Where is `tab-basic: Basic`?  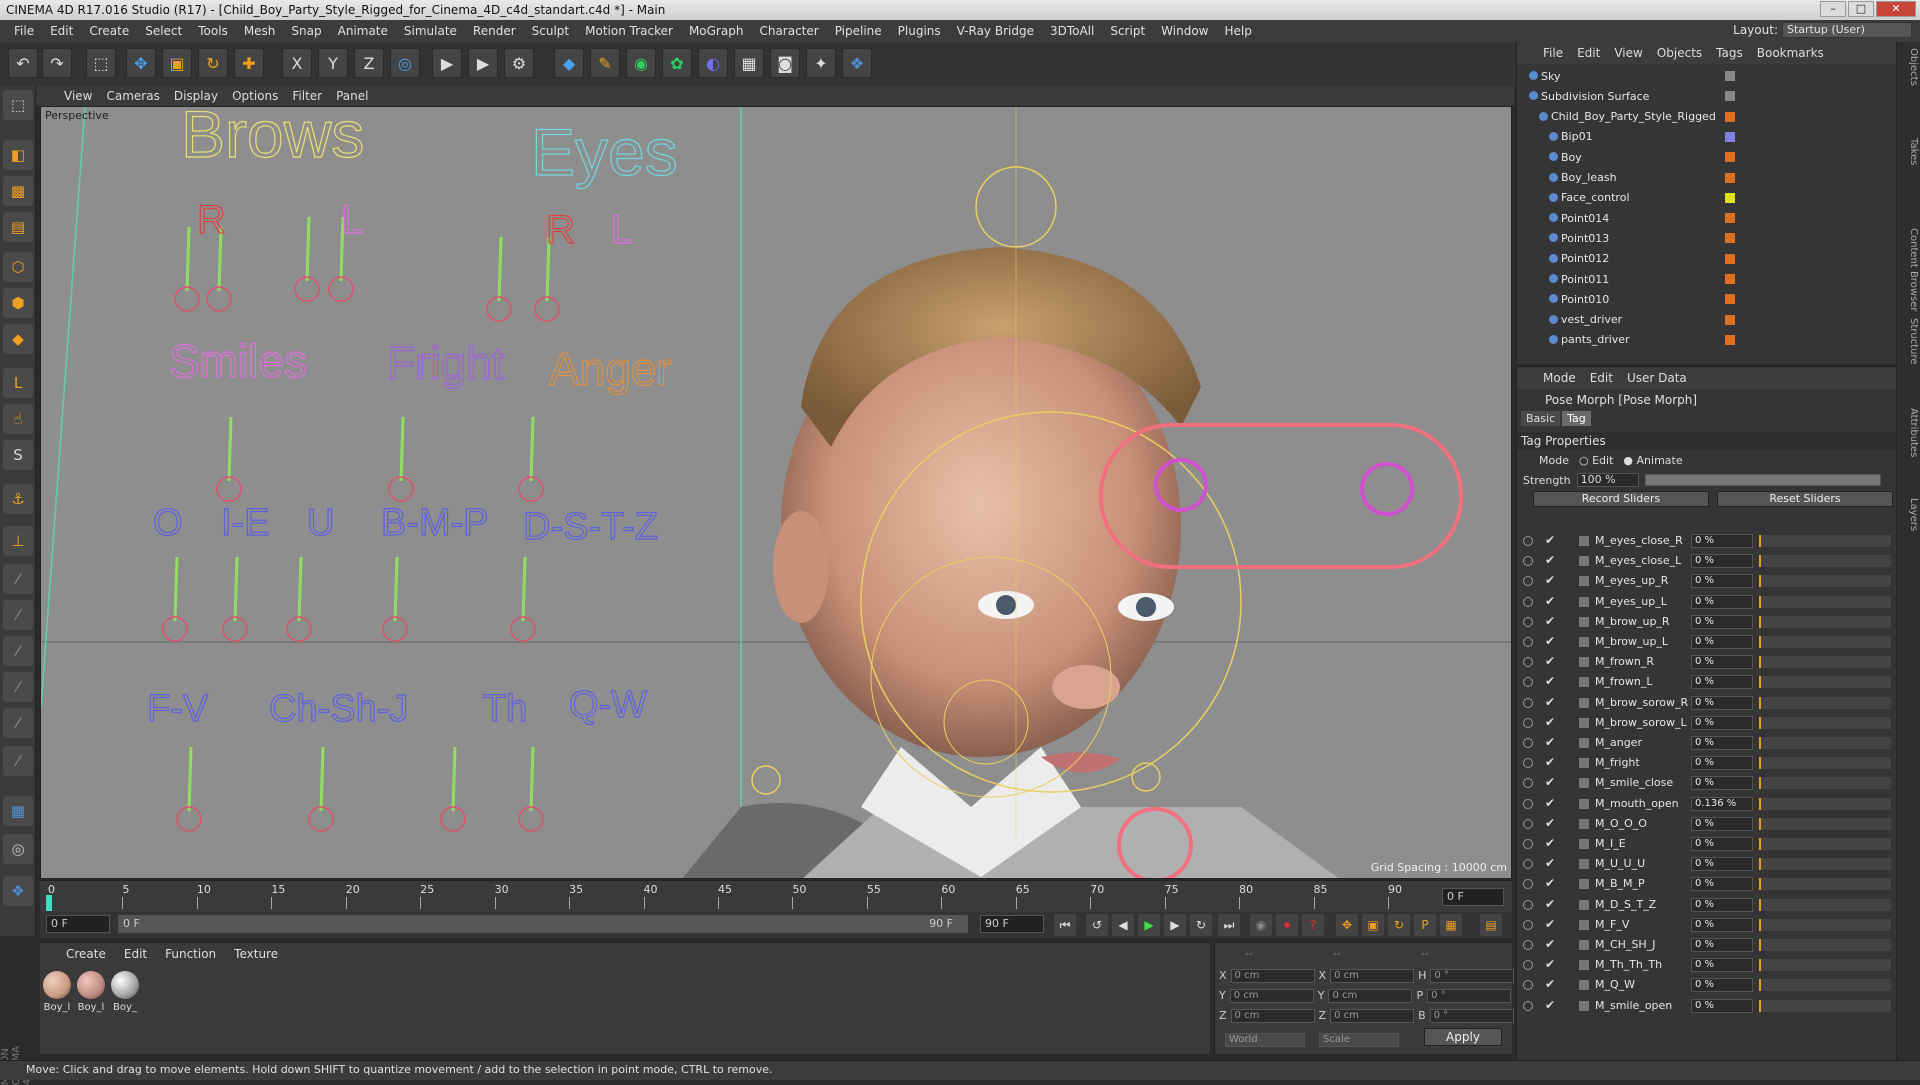 tab-basic: Basic is located at coordinates (1541, 418).